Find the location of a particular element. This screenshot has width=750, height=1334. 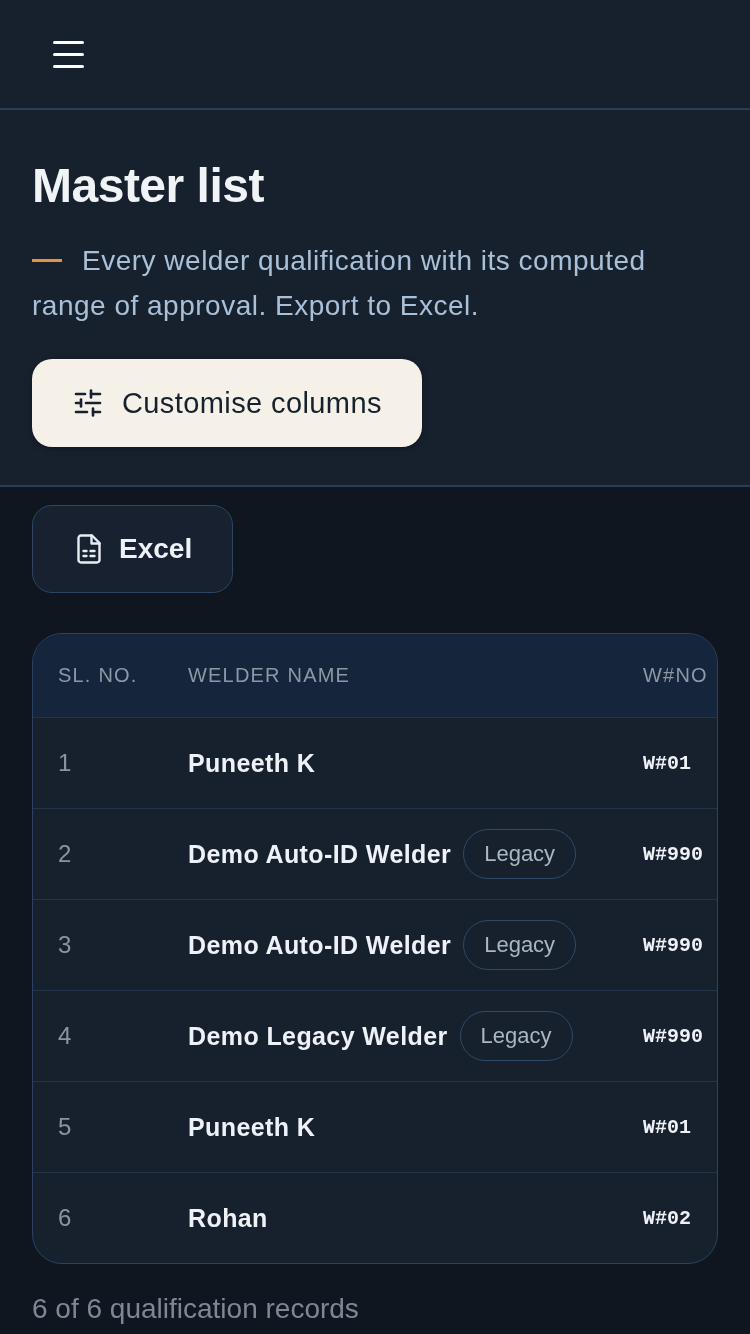

document-icon is located at coordinates (89, 549).